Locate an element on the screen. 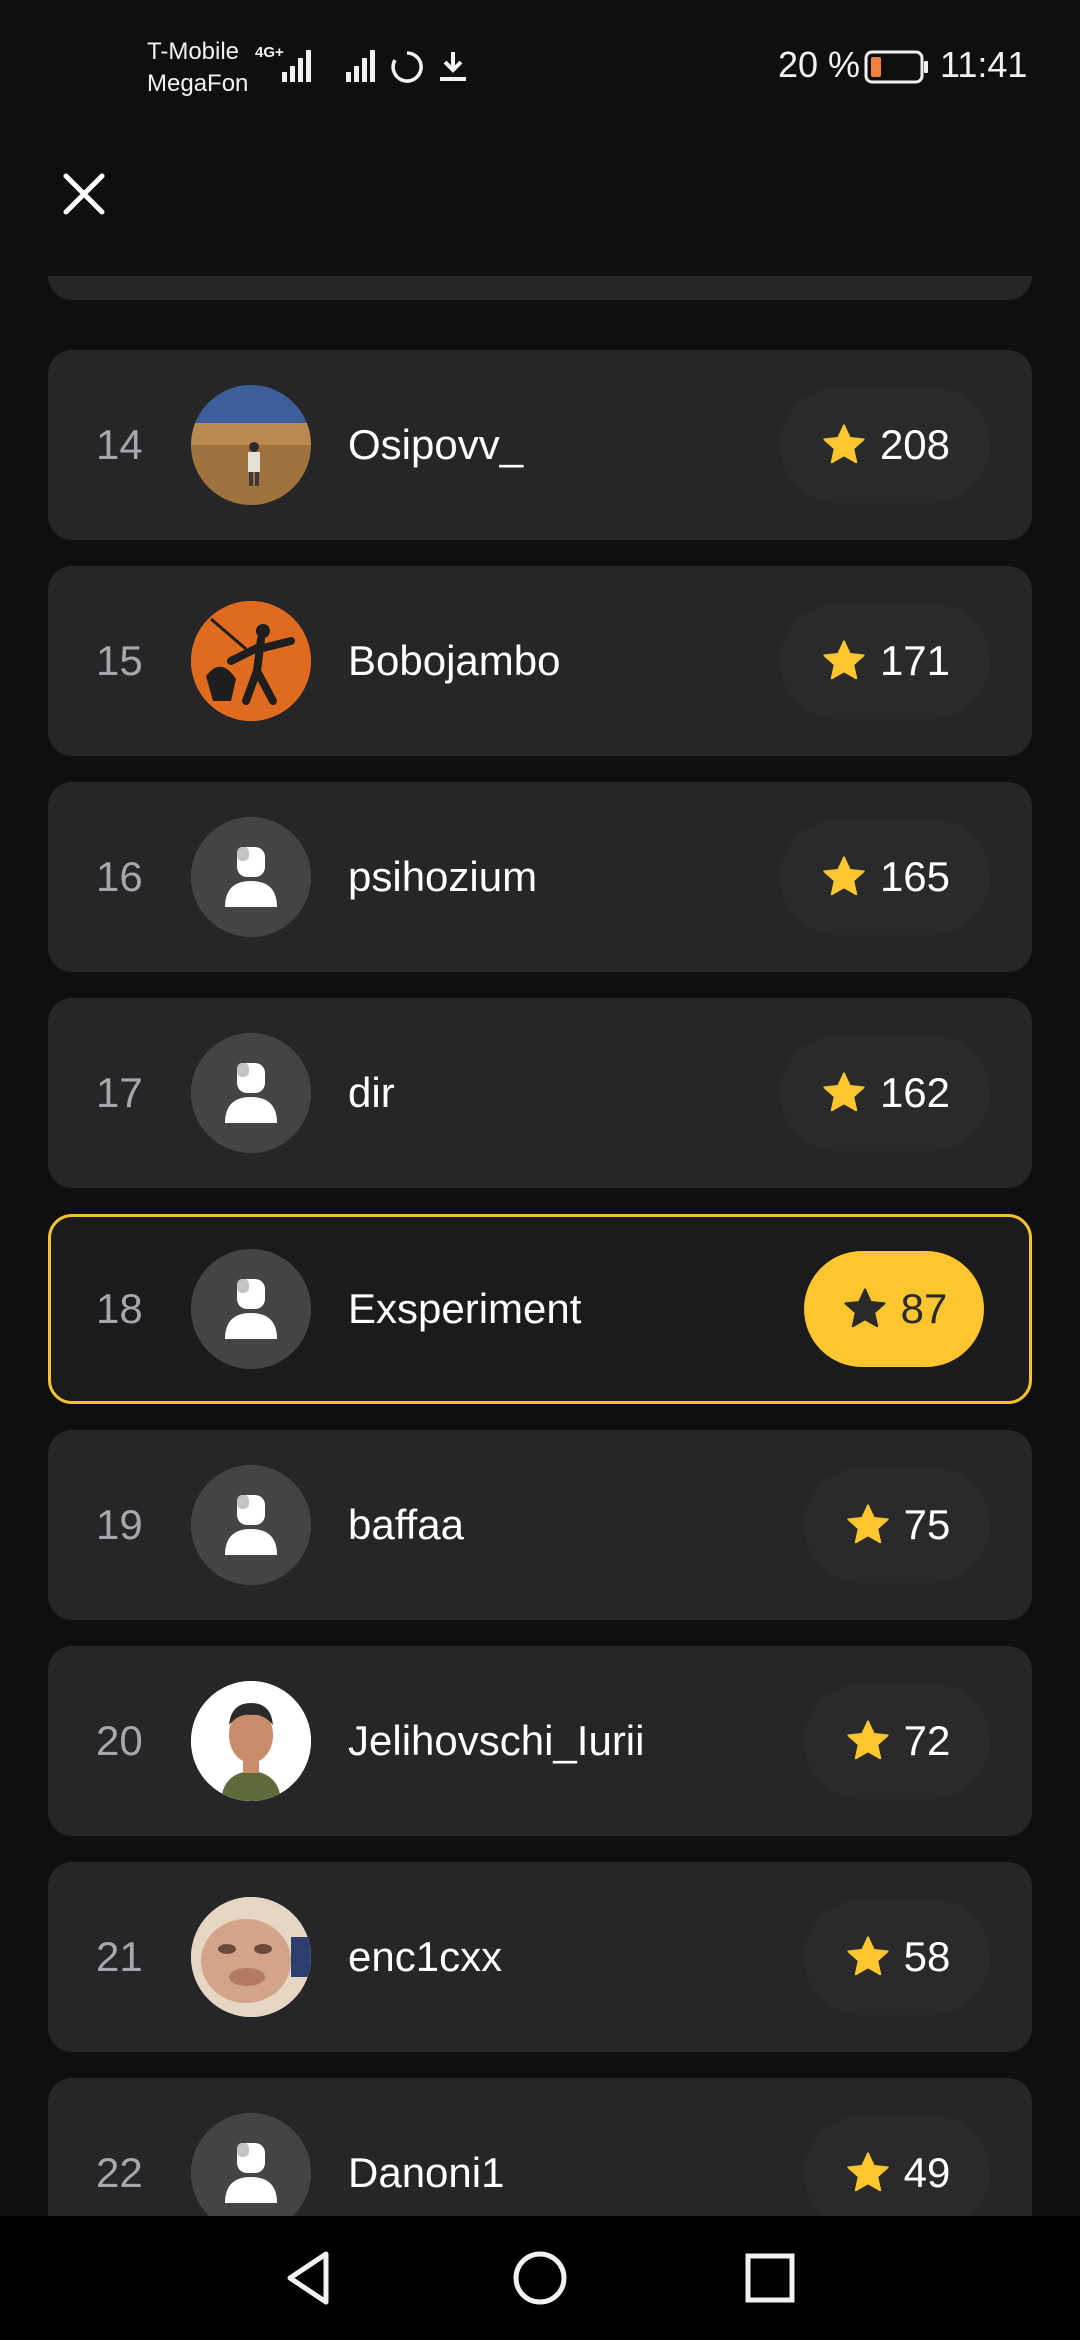  close-icon is located at coordinates (84, 194).